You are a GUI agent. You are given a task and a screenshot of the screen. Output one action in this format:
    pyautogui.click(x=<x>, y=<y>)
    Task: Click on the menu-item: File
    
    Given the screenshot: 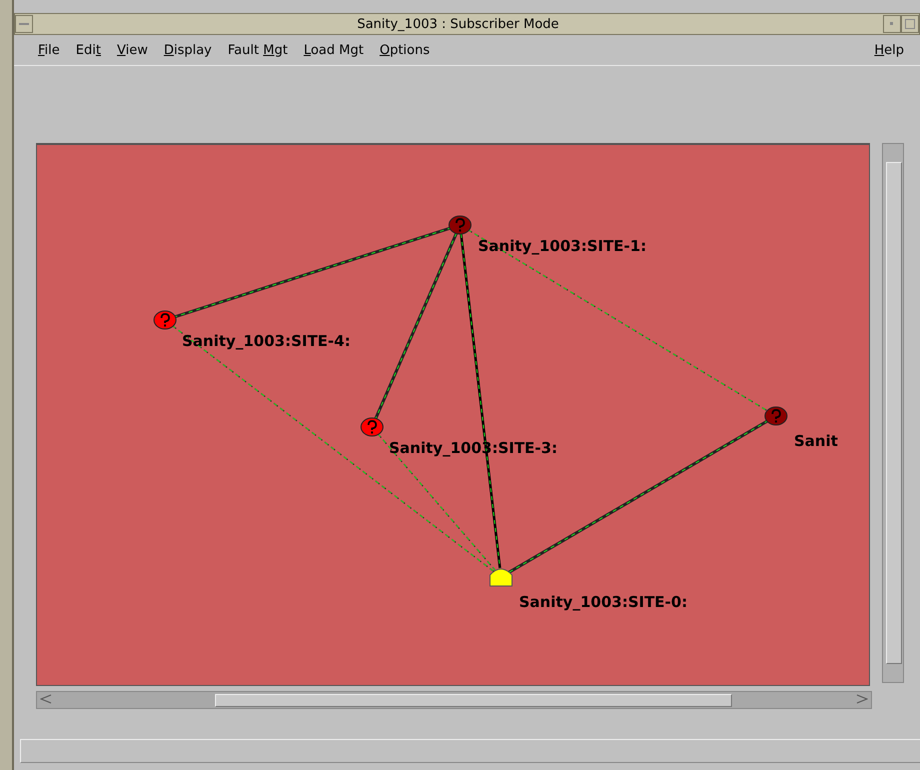 What is the action you would take?
    pyautogui.click(x=49, y=50)
    